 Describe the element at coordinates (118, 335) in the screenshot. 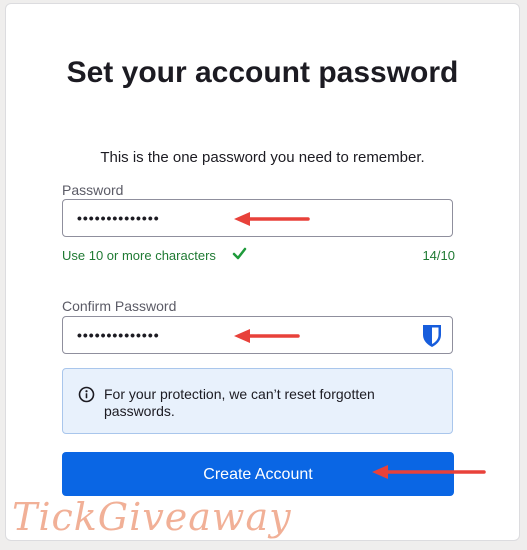

I see `confirm-password-value: ••••••••••••••` at that location.